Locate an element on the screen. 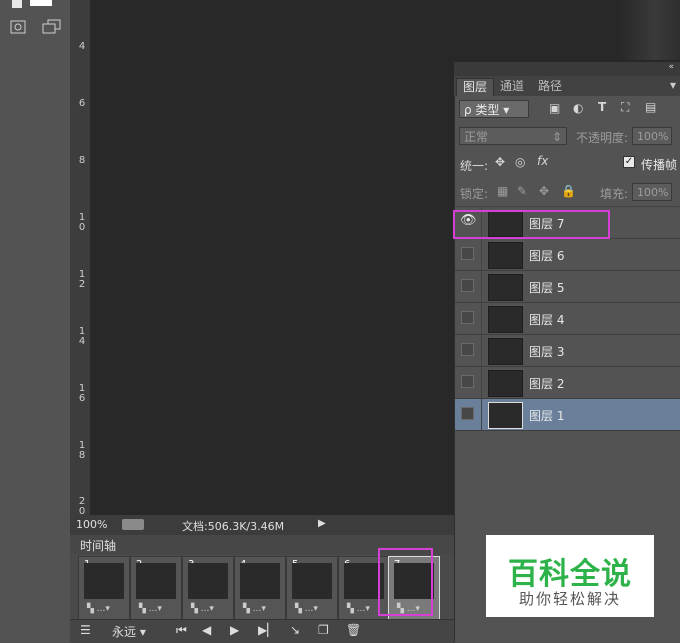  lock-row: 锁定: ▦ ✎ ✥ 🔒 填充: 100% is located at coordinates (567, 192).